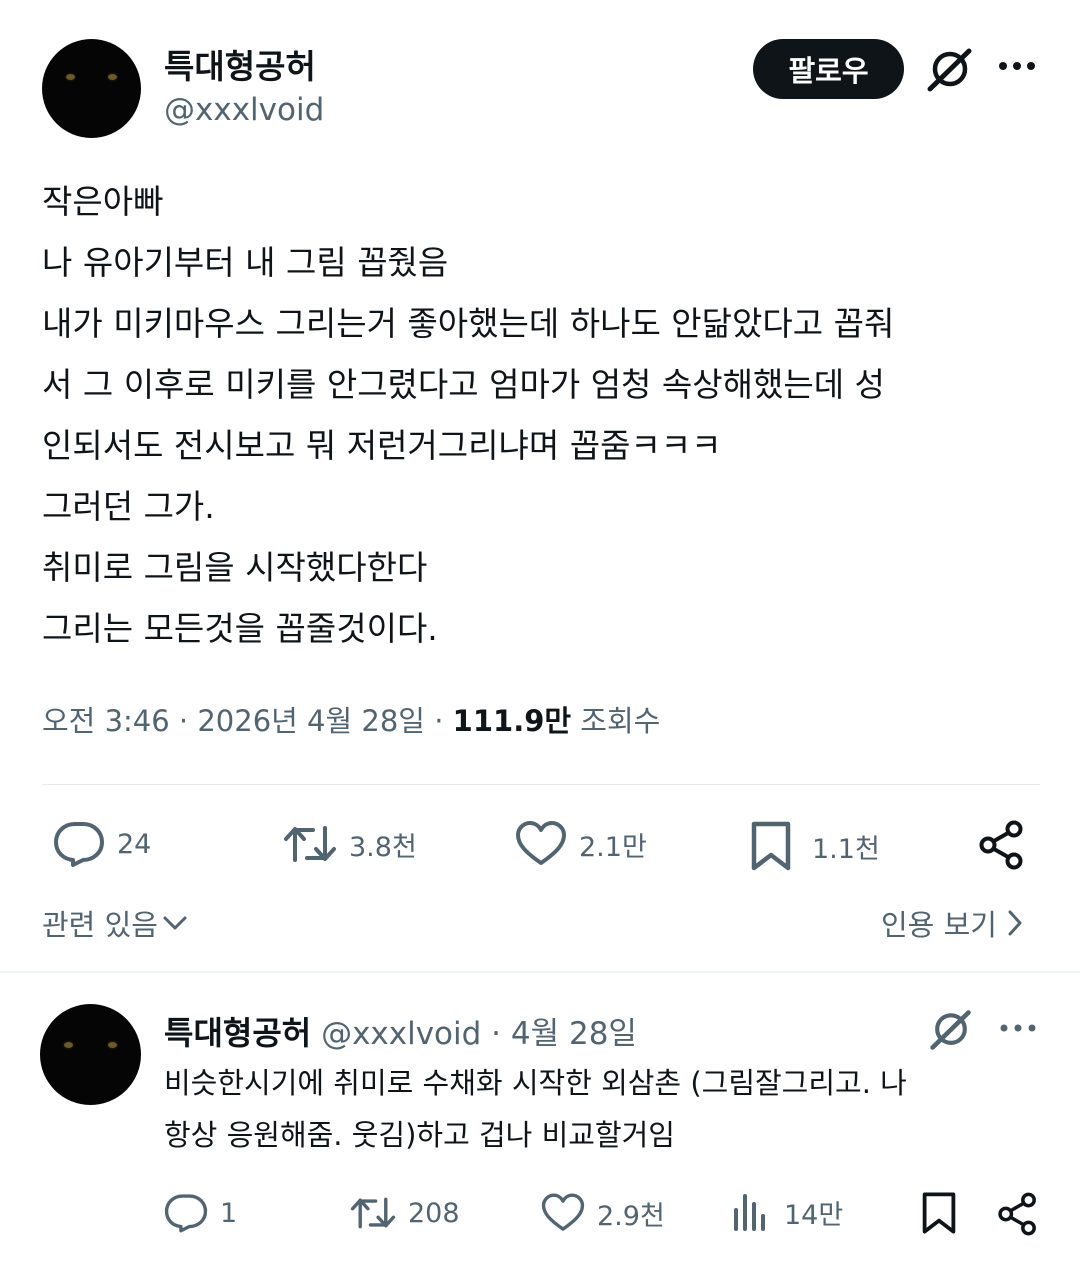 The image size is (1080, 1262). What do you see at coordinates (405, 1213) in the screenshot?
I see `reply-repost-button: 208` at bounding box center [405, 1213].